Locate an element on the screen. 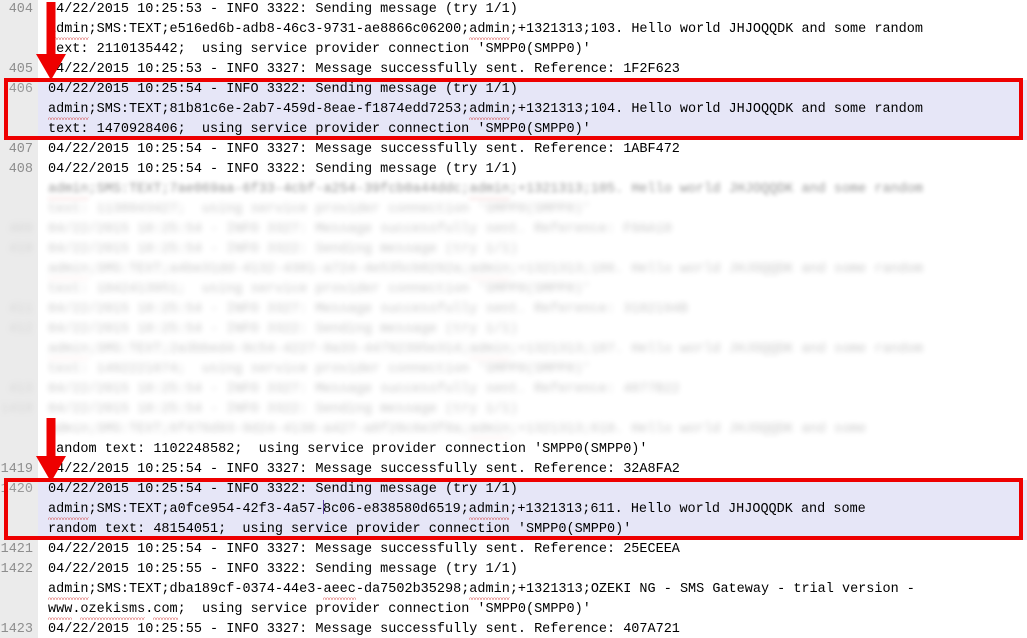  line-number: 410 is located at coordinates (20, 249).